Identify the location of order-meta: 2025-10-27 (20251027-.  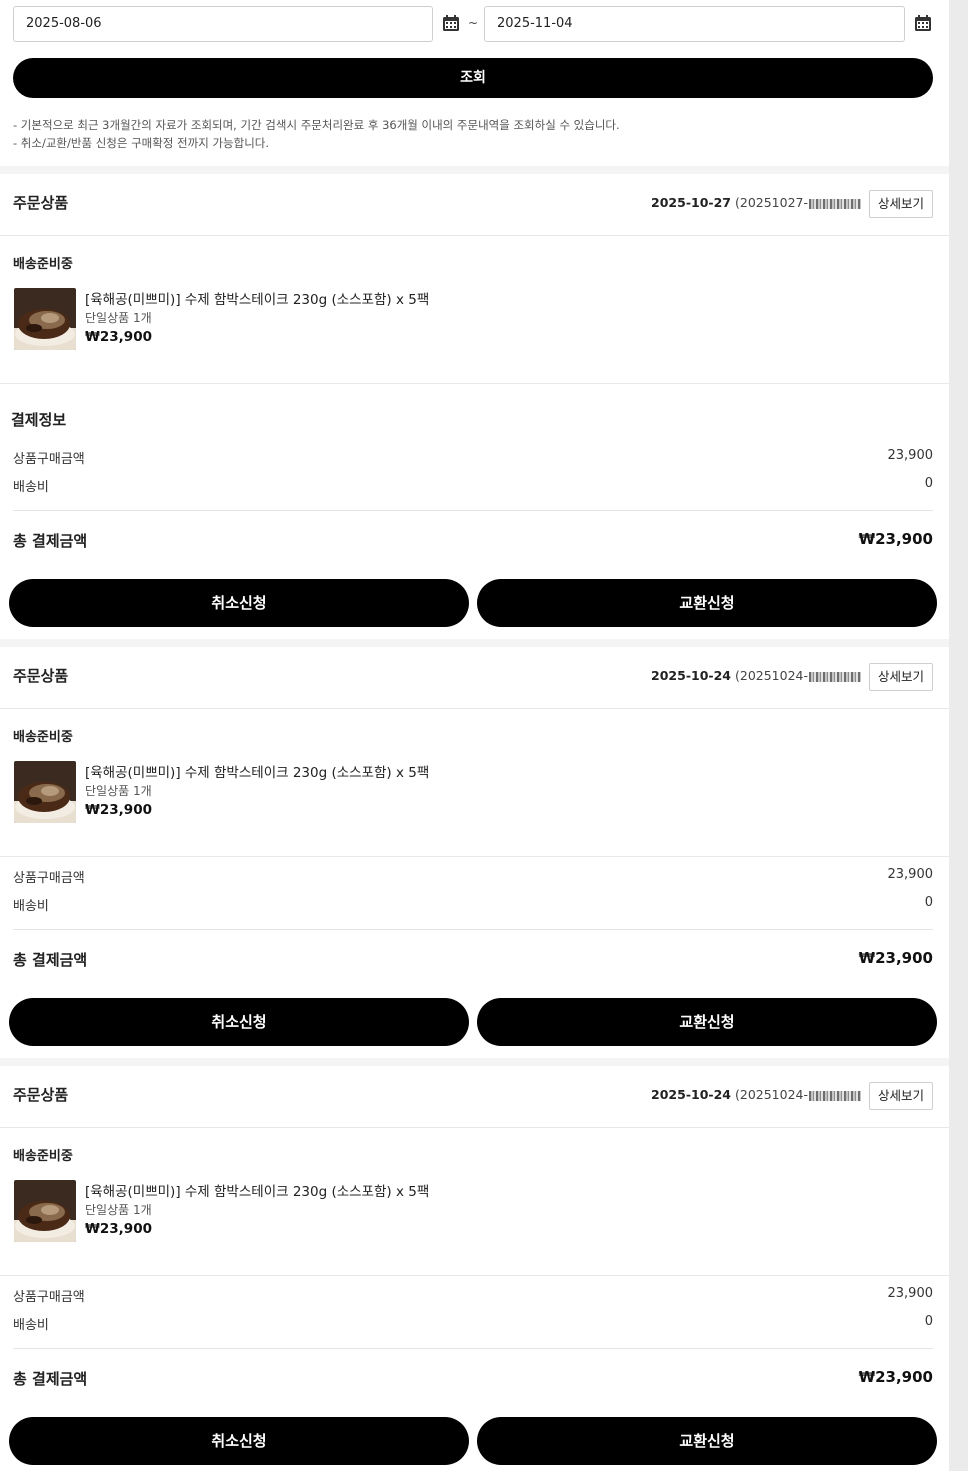
(756, 202).